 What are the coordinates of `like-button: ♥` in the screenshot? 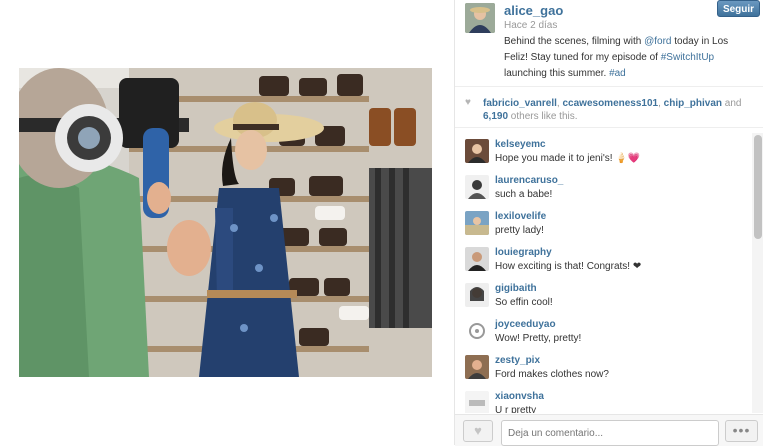 It's located at (478, 431).